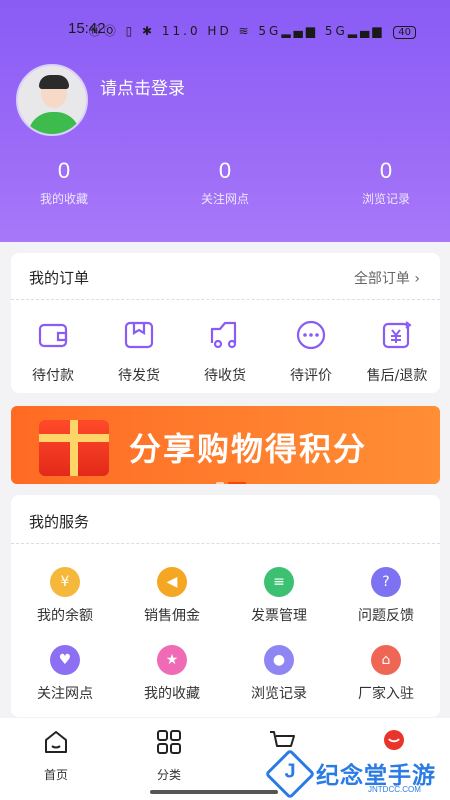 Image resolution: width=450 pixels, height=800 pixels. Describe the element at coordinates (279, 694) in the screenshot. I see `service-label: 浏览记录` at that location.